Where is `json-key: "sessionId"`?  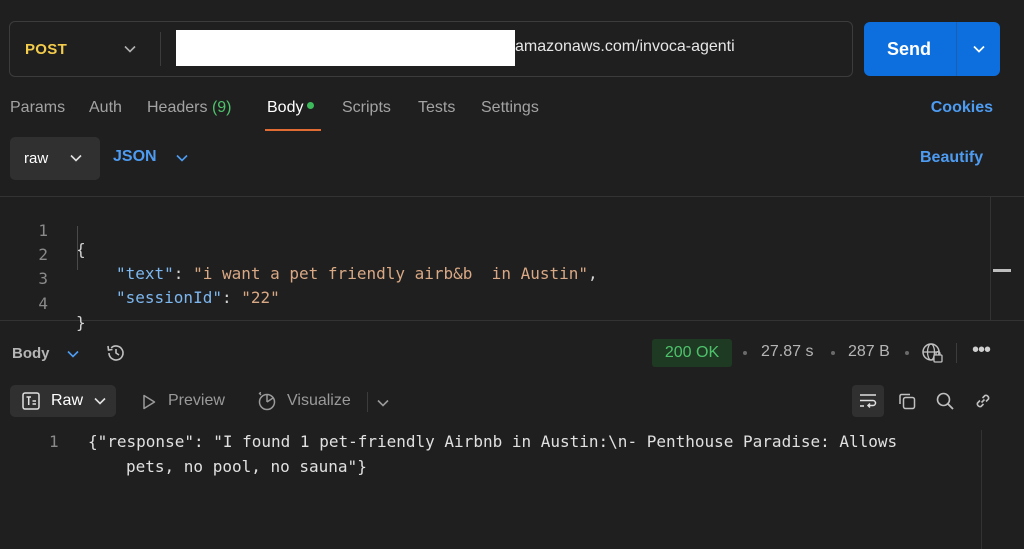 json-key: "sessionId" is located at coordinates (169, 297).